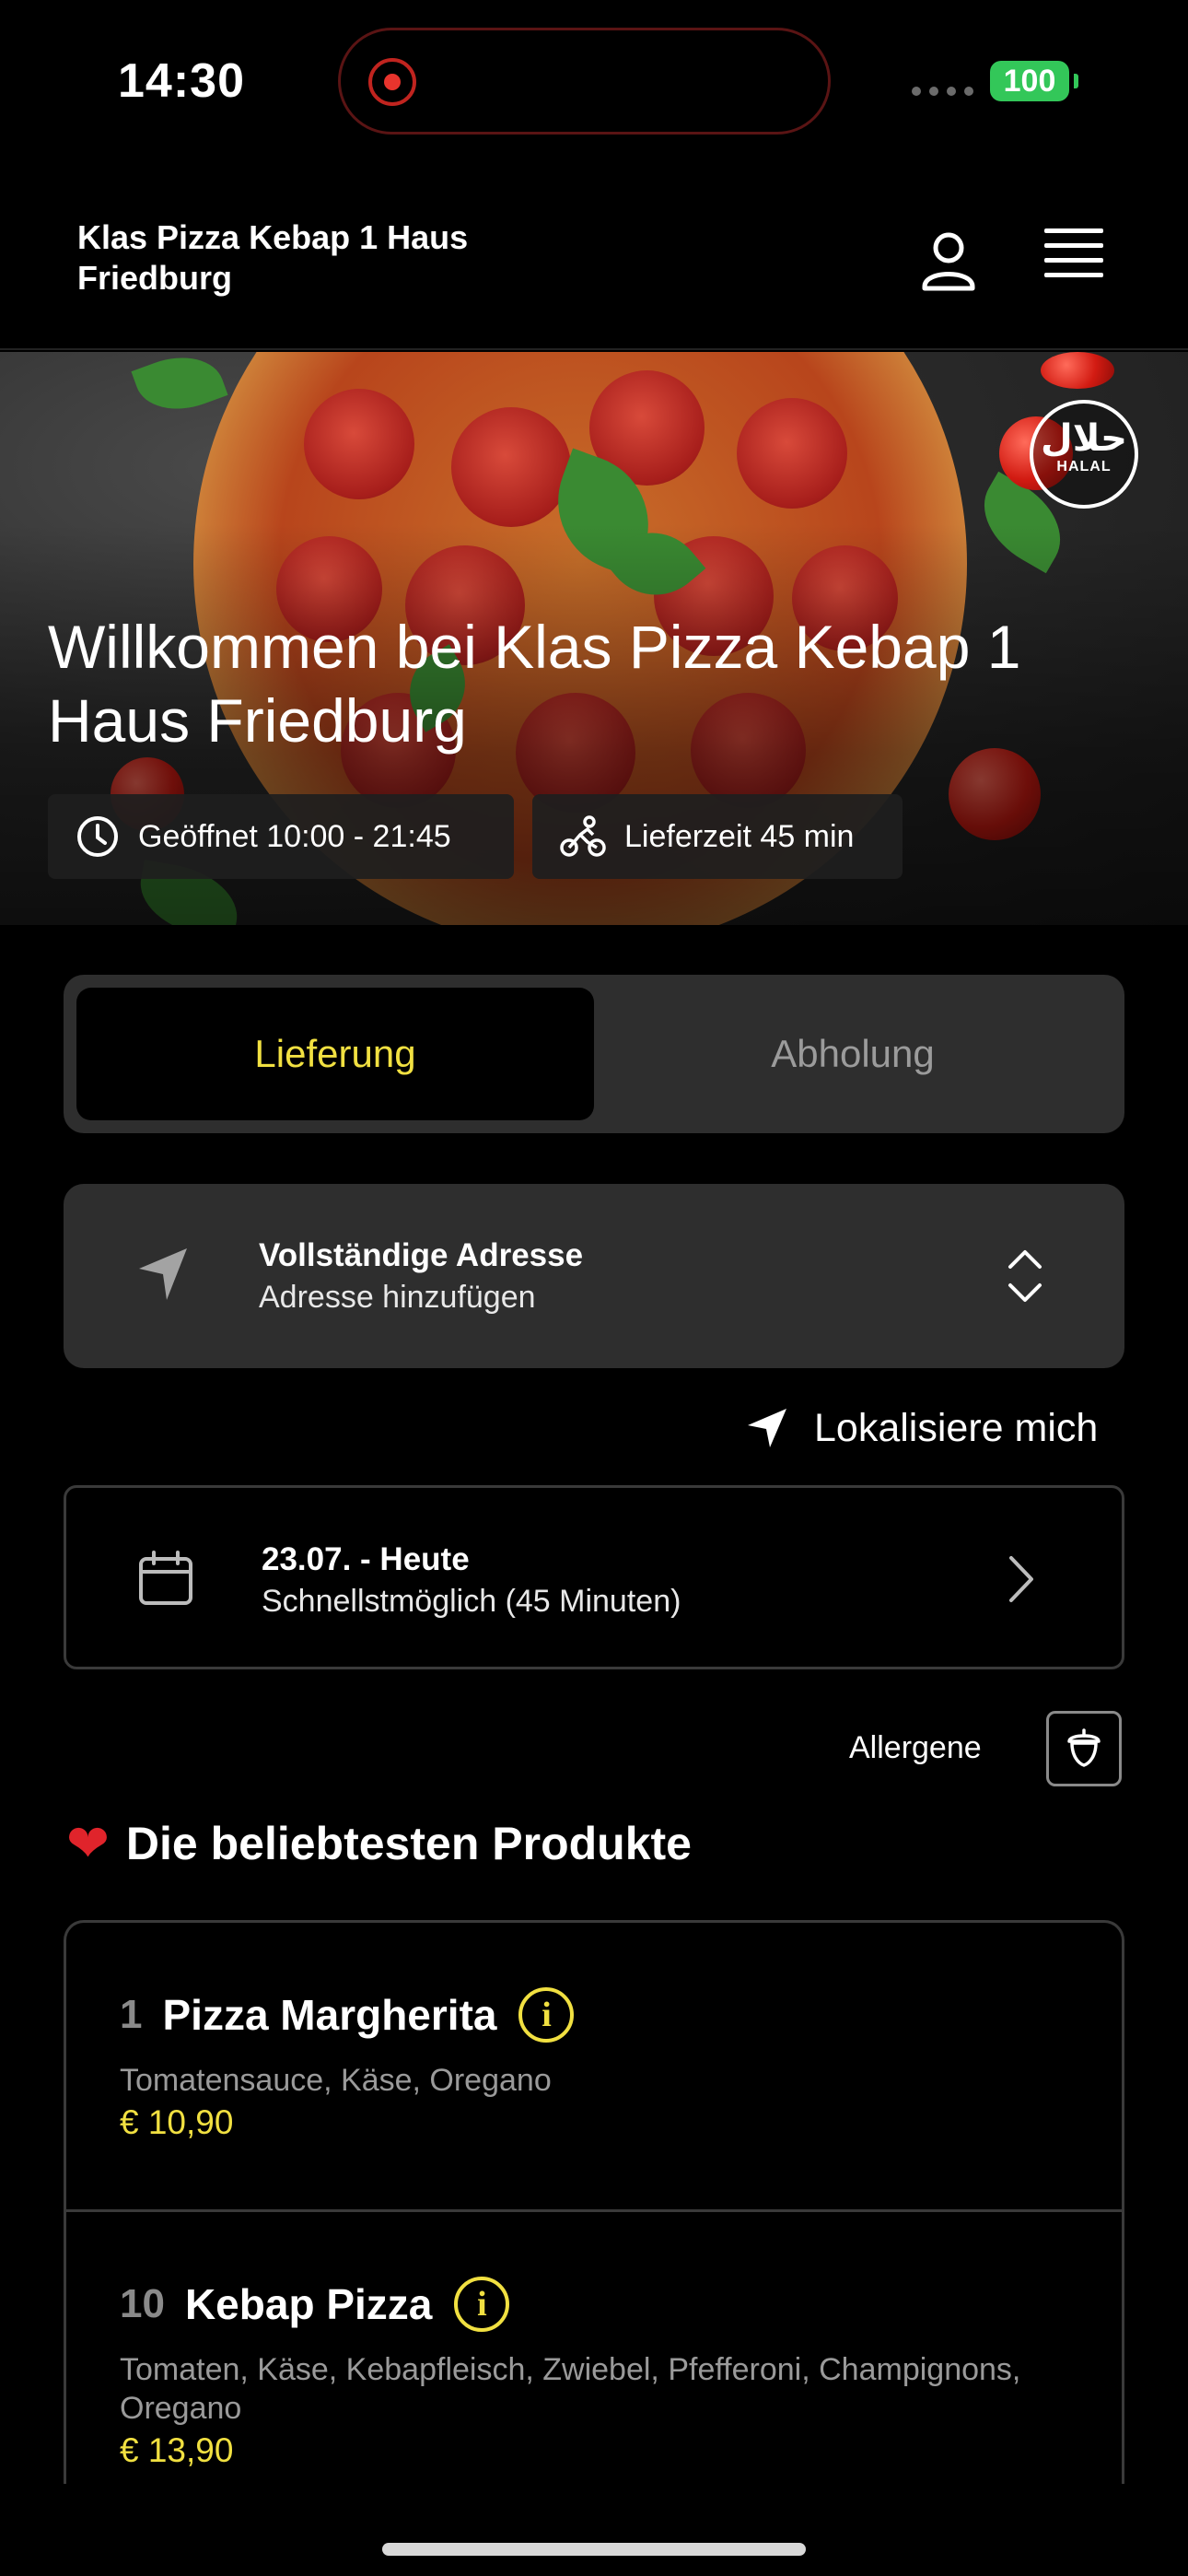  I want to click on delivery-time-chip: Lieferzeit 45 min, so click(717, 837).